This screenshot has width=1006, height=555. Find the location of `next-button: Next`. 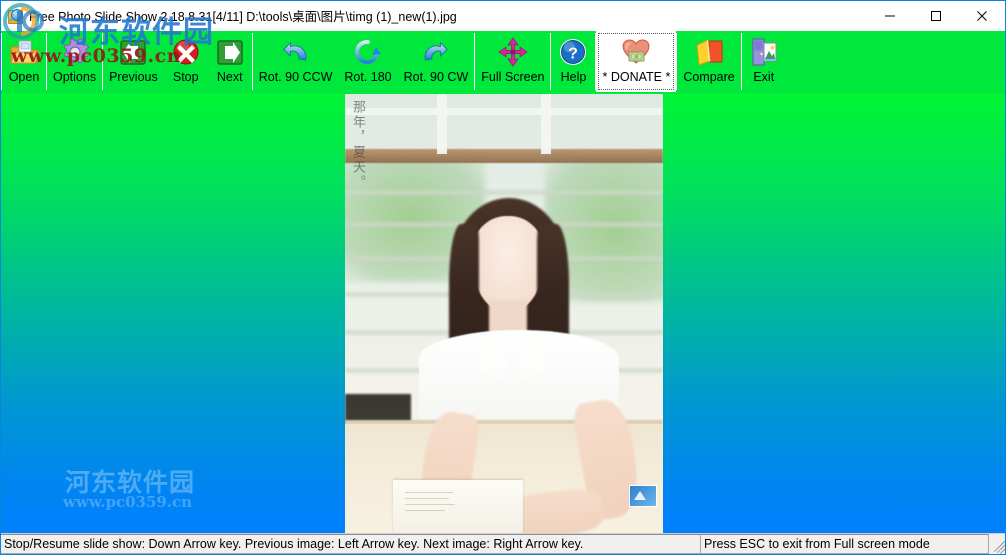

next-button: Next is located at coordinates (230, 61).